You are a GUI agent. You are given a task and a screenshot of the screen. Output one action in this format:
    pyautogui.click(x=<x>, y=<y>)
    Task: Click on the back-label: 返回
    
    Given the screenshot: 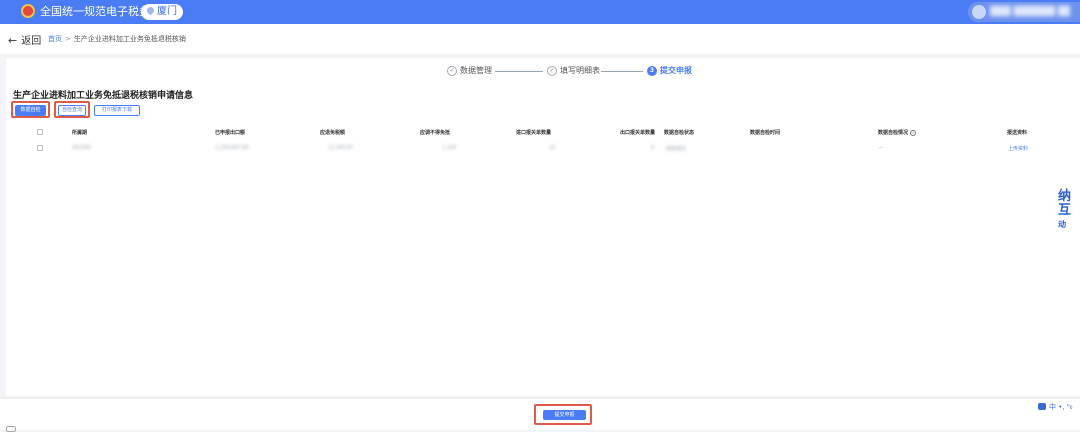 What is the action you would take?
    pyautogui.click(x=31, y=41)
    